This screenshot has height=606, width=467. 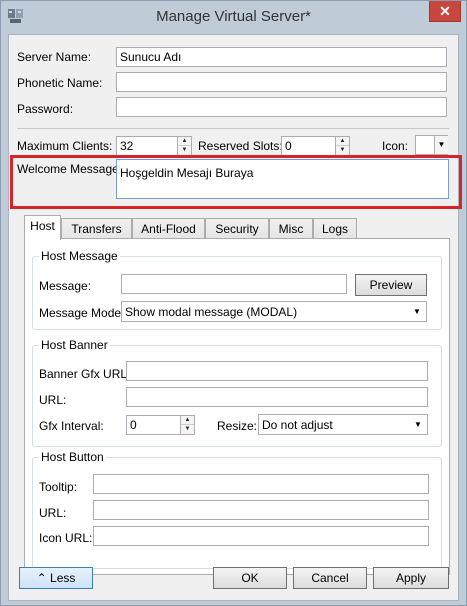 What do you see at coordinates (42, 227) in the screenshot?
I see `tab-host: Host` at bounding box center [42, 227].